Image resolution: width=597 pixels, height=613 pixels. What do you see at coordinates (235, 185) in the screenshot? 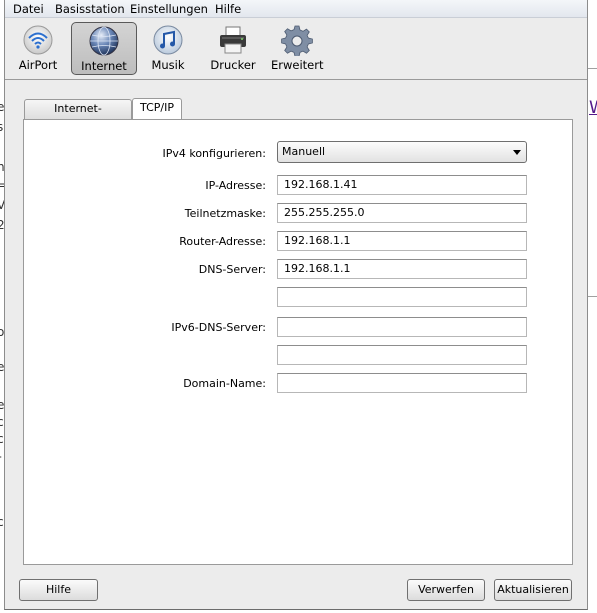
I see `ip-address-label: IP-Adresse:` at bounding box center [235, 185].